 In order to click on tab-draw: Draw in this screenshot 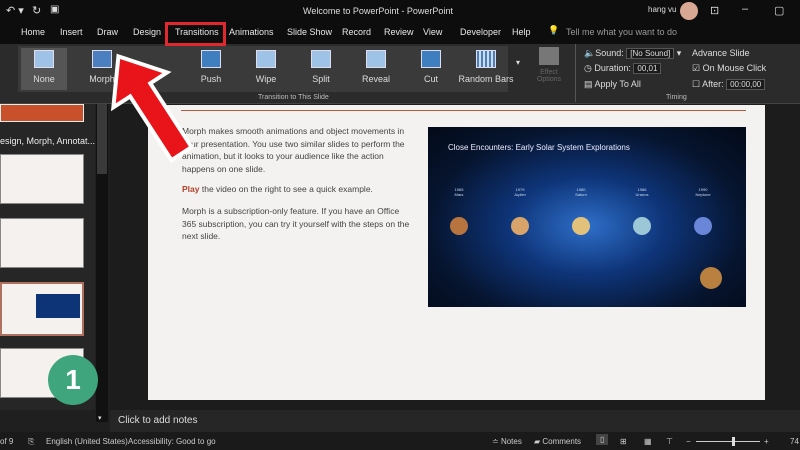, I will do `click(107, 32)`.